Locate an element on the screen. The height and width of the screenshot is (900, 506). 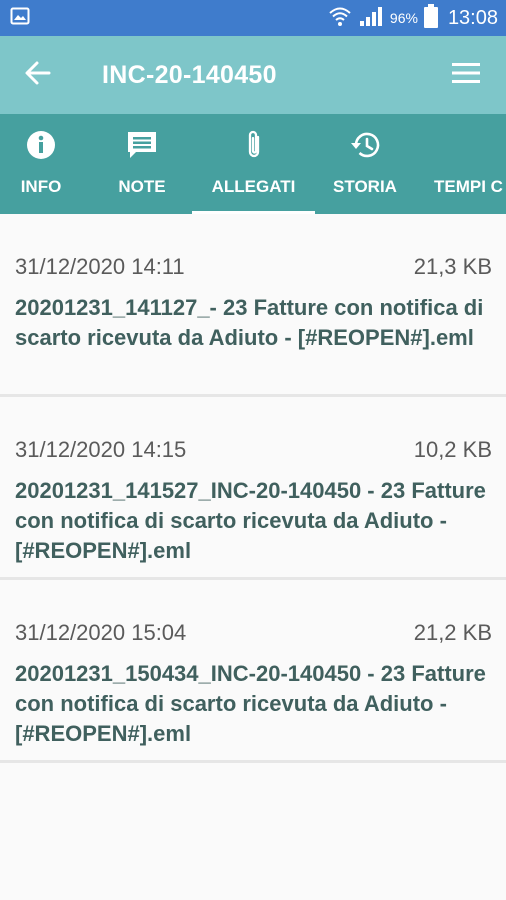
tab-label: TEMPI C is located at coordinates (468, 186).